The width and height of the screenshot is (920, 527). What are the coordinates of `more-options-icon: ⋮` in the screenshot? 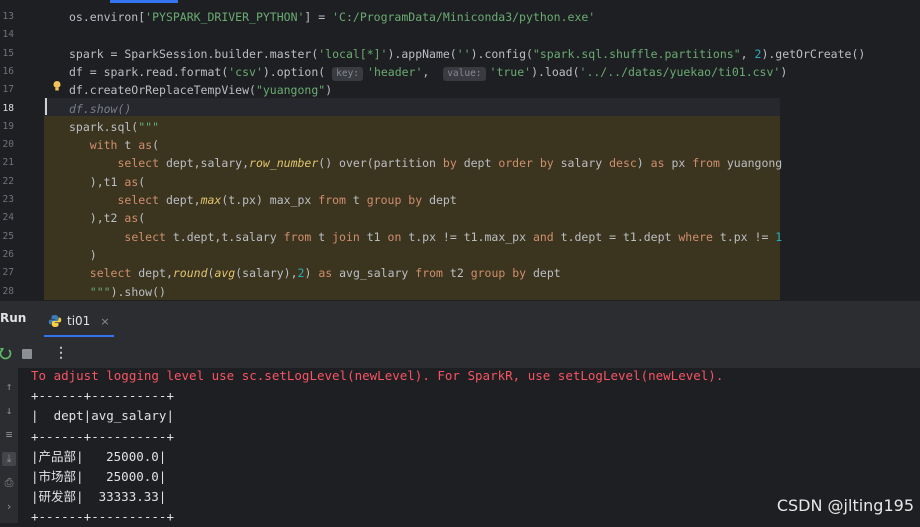 It's located at (61, 353).